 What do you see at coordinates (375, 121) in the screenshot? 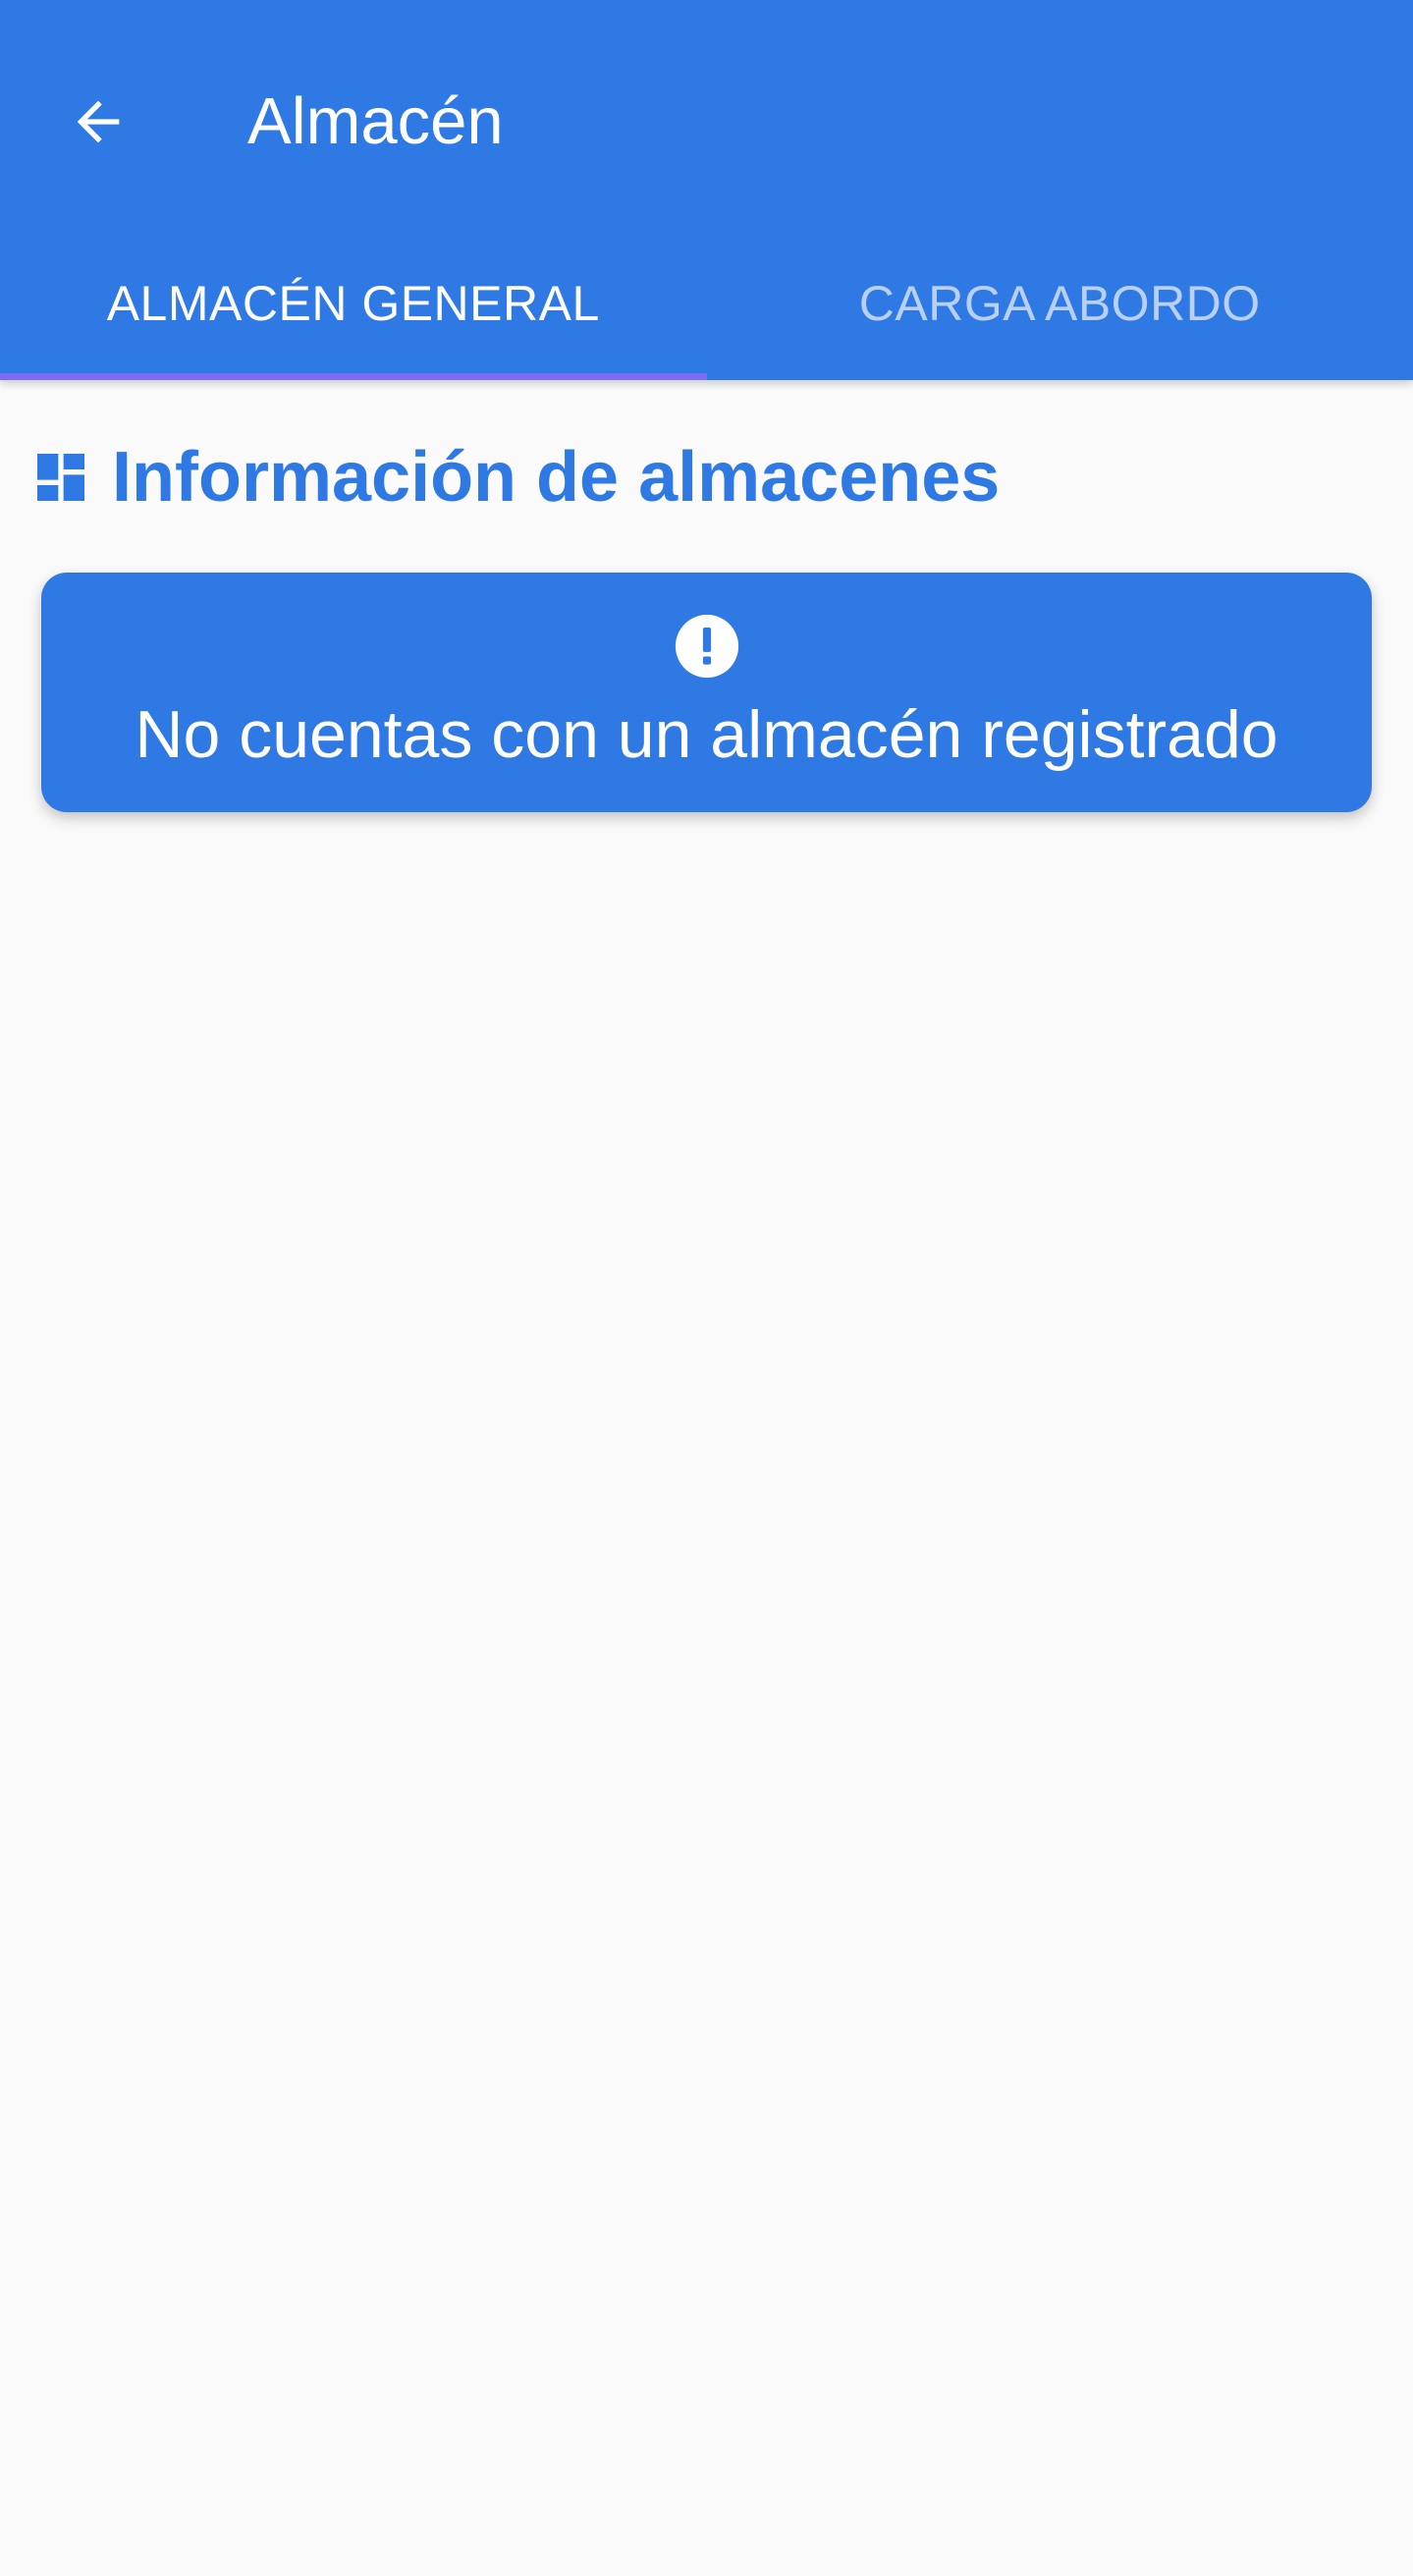
I see `page-title: Almacén` at bounding box center [375, 121].